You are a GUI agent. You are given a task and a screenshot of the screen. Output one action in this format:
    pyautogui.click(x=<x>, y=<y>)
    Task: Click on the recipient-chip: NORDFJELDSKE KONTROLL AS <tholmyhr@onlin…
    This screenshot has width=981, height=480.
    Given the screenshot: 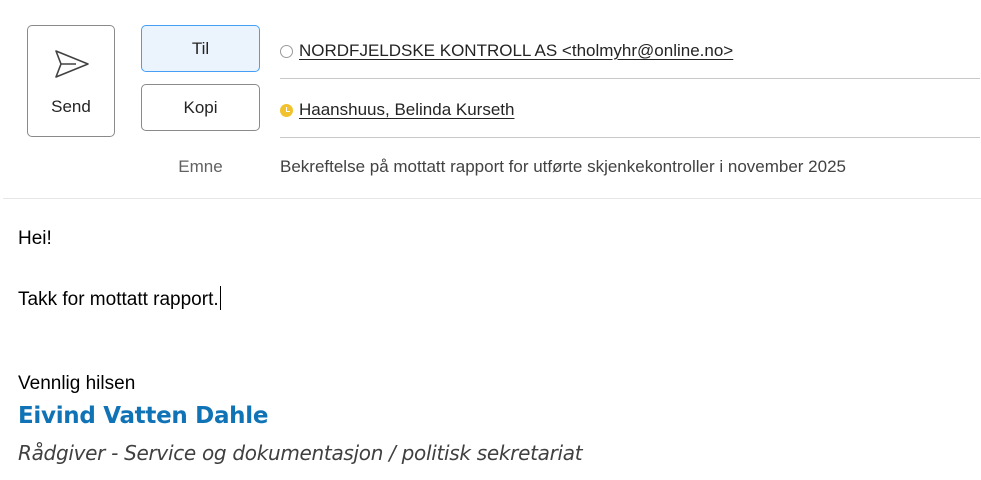 What is the action you would take?
    pyautogui.click(x=506, y=51)
    